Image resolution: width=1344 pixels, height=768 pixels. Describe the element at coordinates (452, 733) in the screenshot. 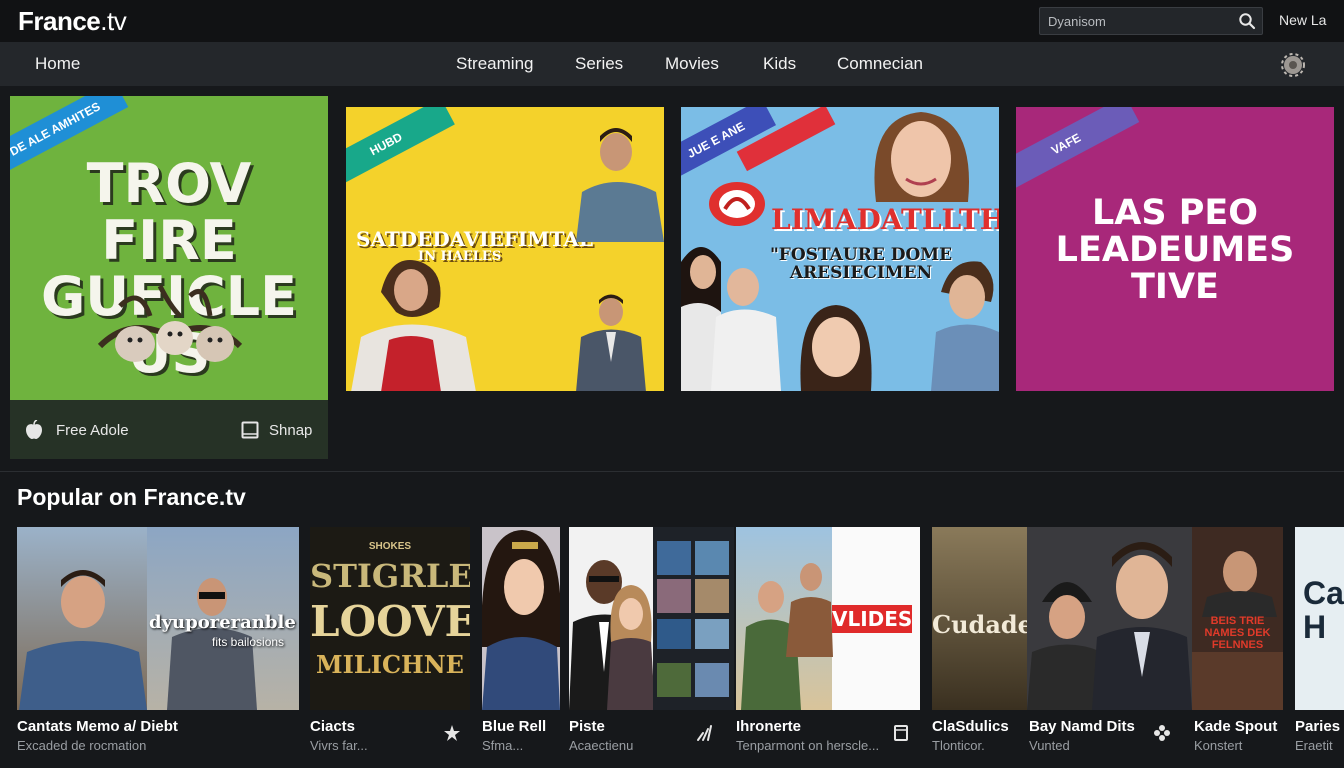

I see `star-icon` at that location.